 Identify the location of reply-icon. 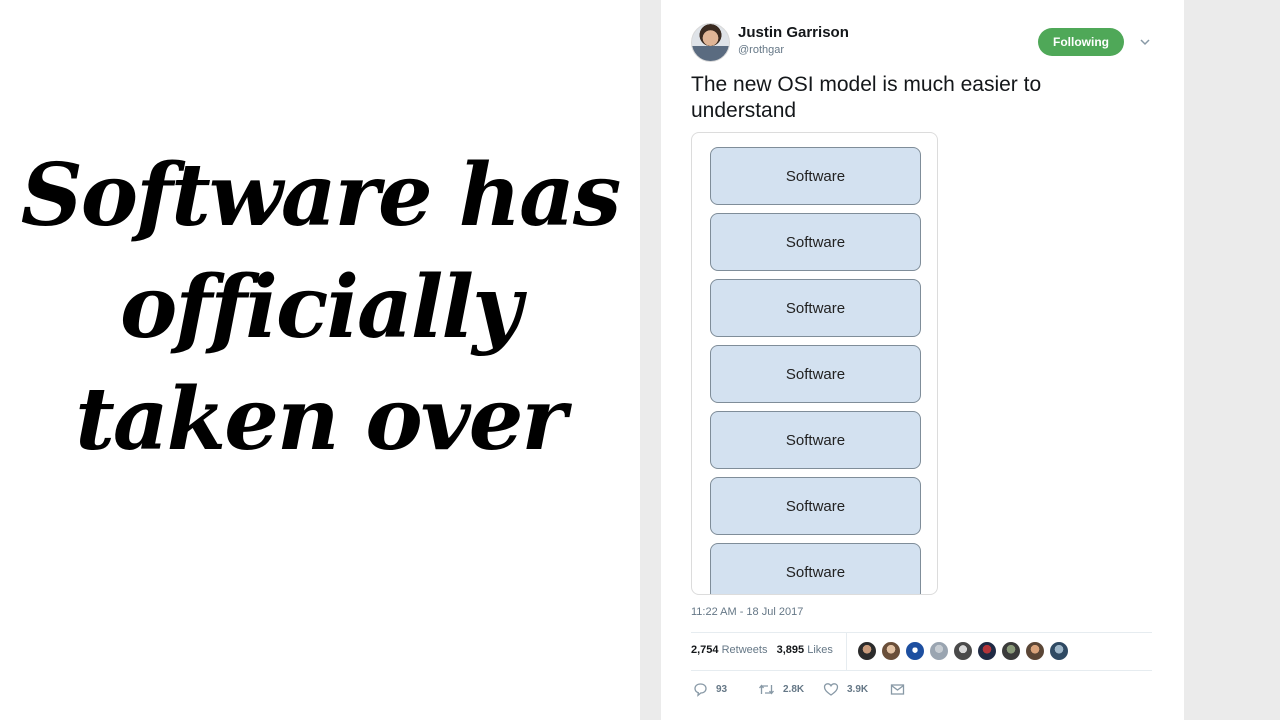
(700, 689).